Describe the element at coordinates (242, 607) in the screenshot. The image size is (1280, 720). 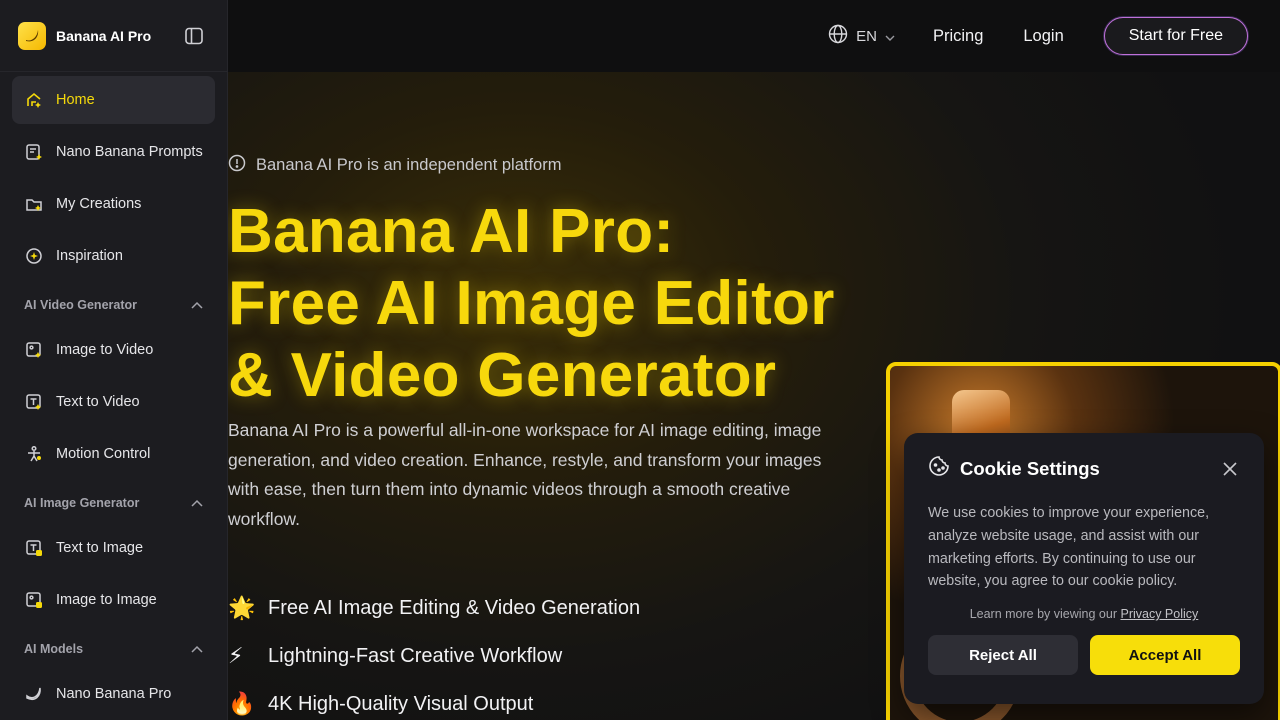
I see `star-emoji-icon: 🌟` at that location.